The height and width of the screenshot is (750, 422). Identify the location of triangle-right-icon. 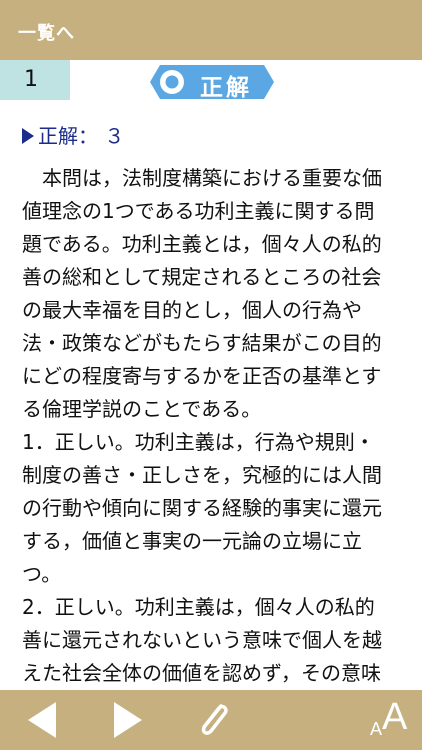
(128, 720).